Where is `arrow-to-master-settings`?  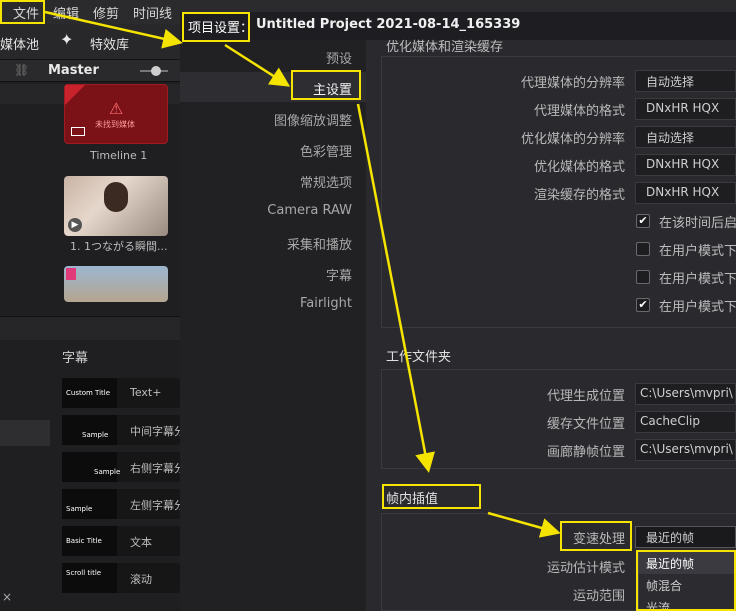 arrow-to-master-settings is located at coordinates (257, 65).